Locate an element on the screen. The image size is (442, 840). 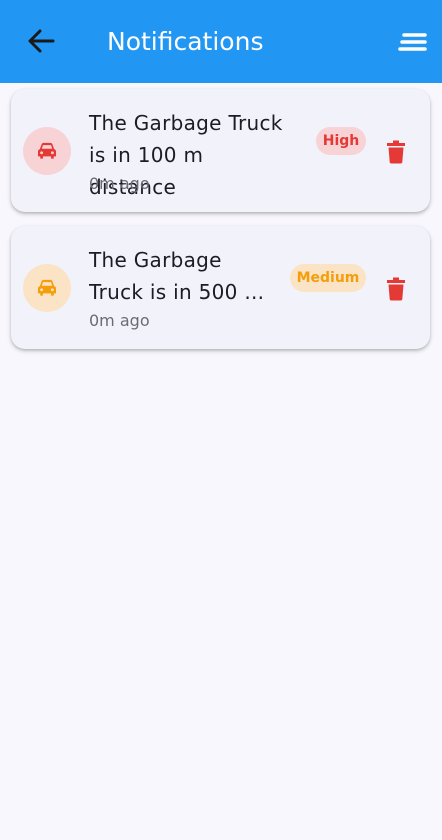
message-line: The Garbage is located at coordinates (155, 260).